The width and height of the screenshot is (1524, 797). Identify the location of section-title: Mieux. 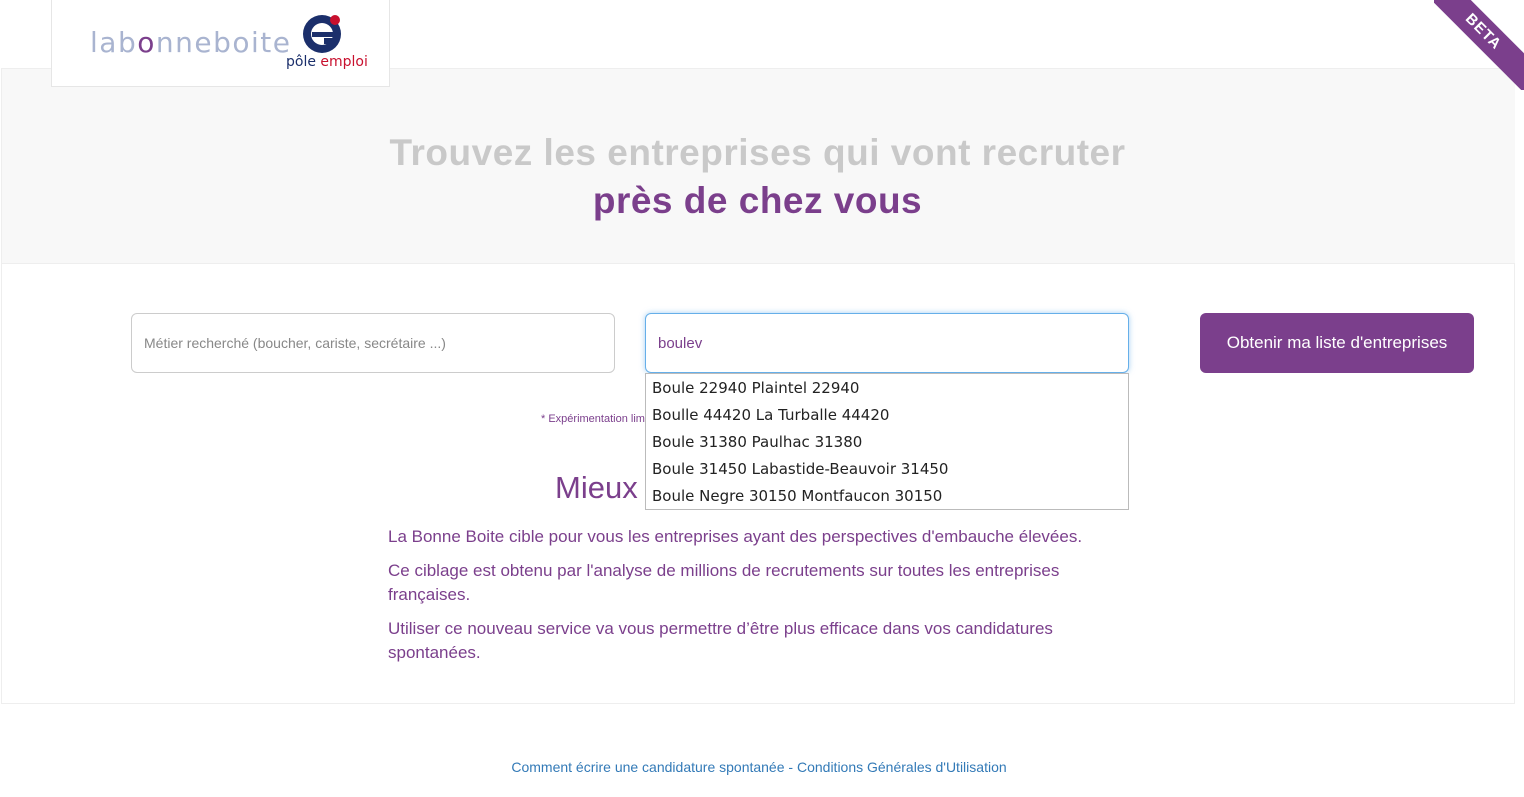
(596, 487).